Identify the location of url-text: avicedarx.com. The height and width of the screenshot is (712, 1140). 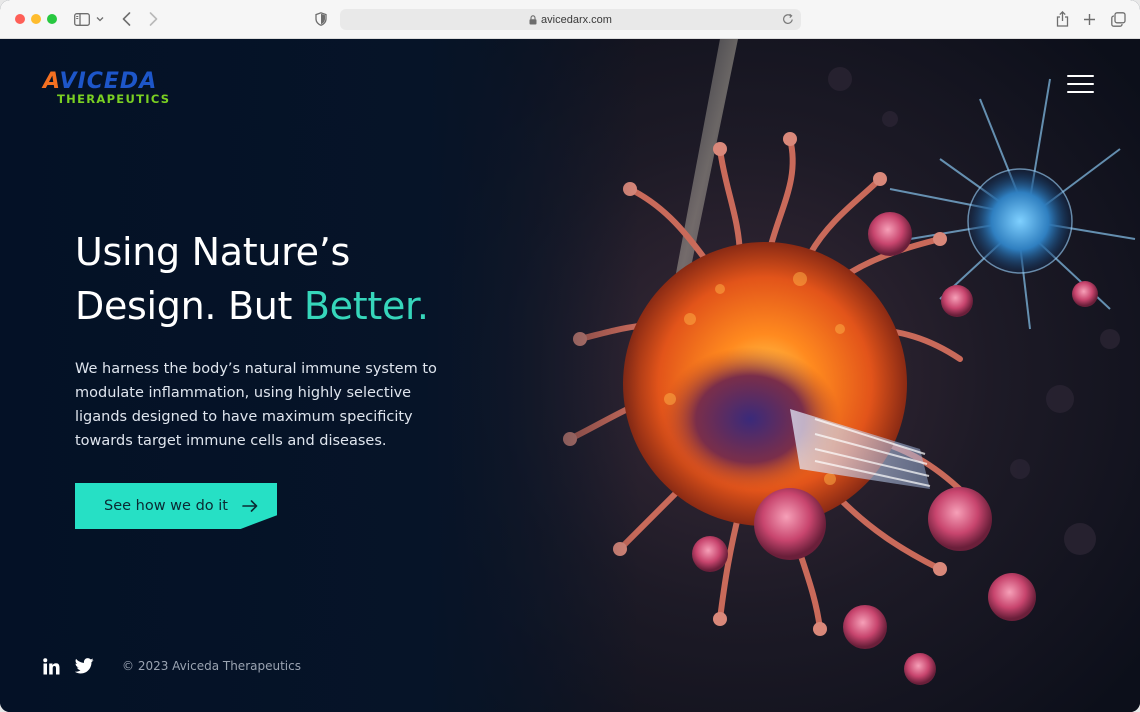
(576, 19).